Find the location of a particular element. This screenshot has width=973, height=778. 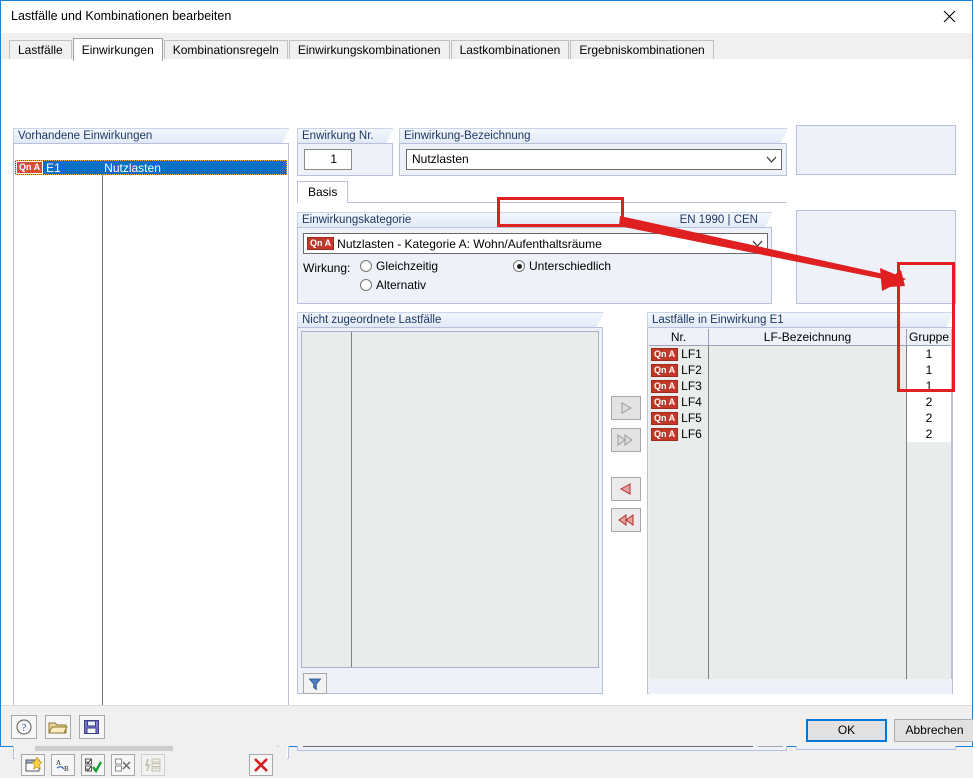

table-row: Qn A LF1 1 is located at coordinates (800, 354).